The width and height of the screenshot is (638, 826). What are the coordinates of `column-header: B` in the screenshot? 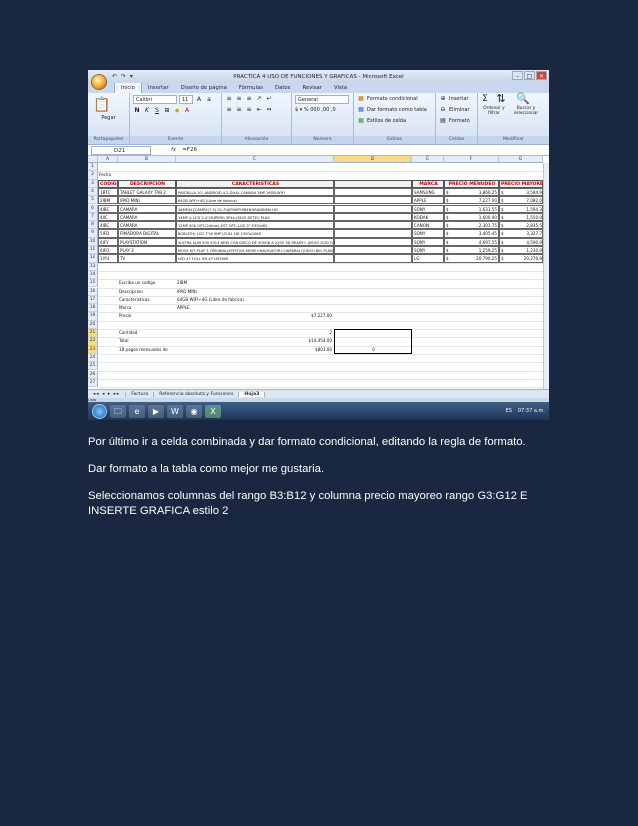 It's located at (147, 159).